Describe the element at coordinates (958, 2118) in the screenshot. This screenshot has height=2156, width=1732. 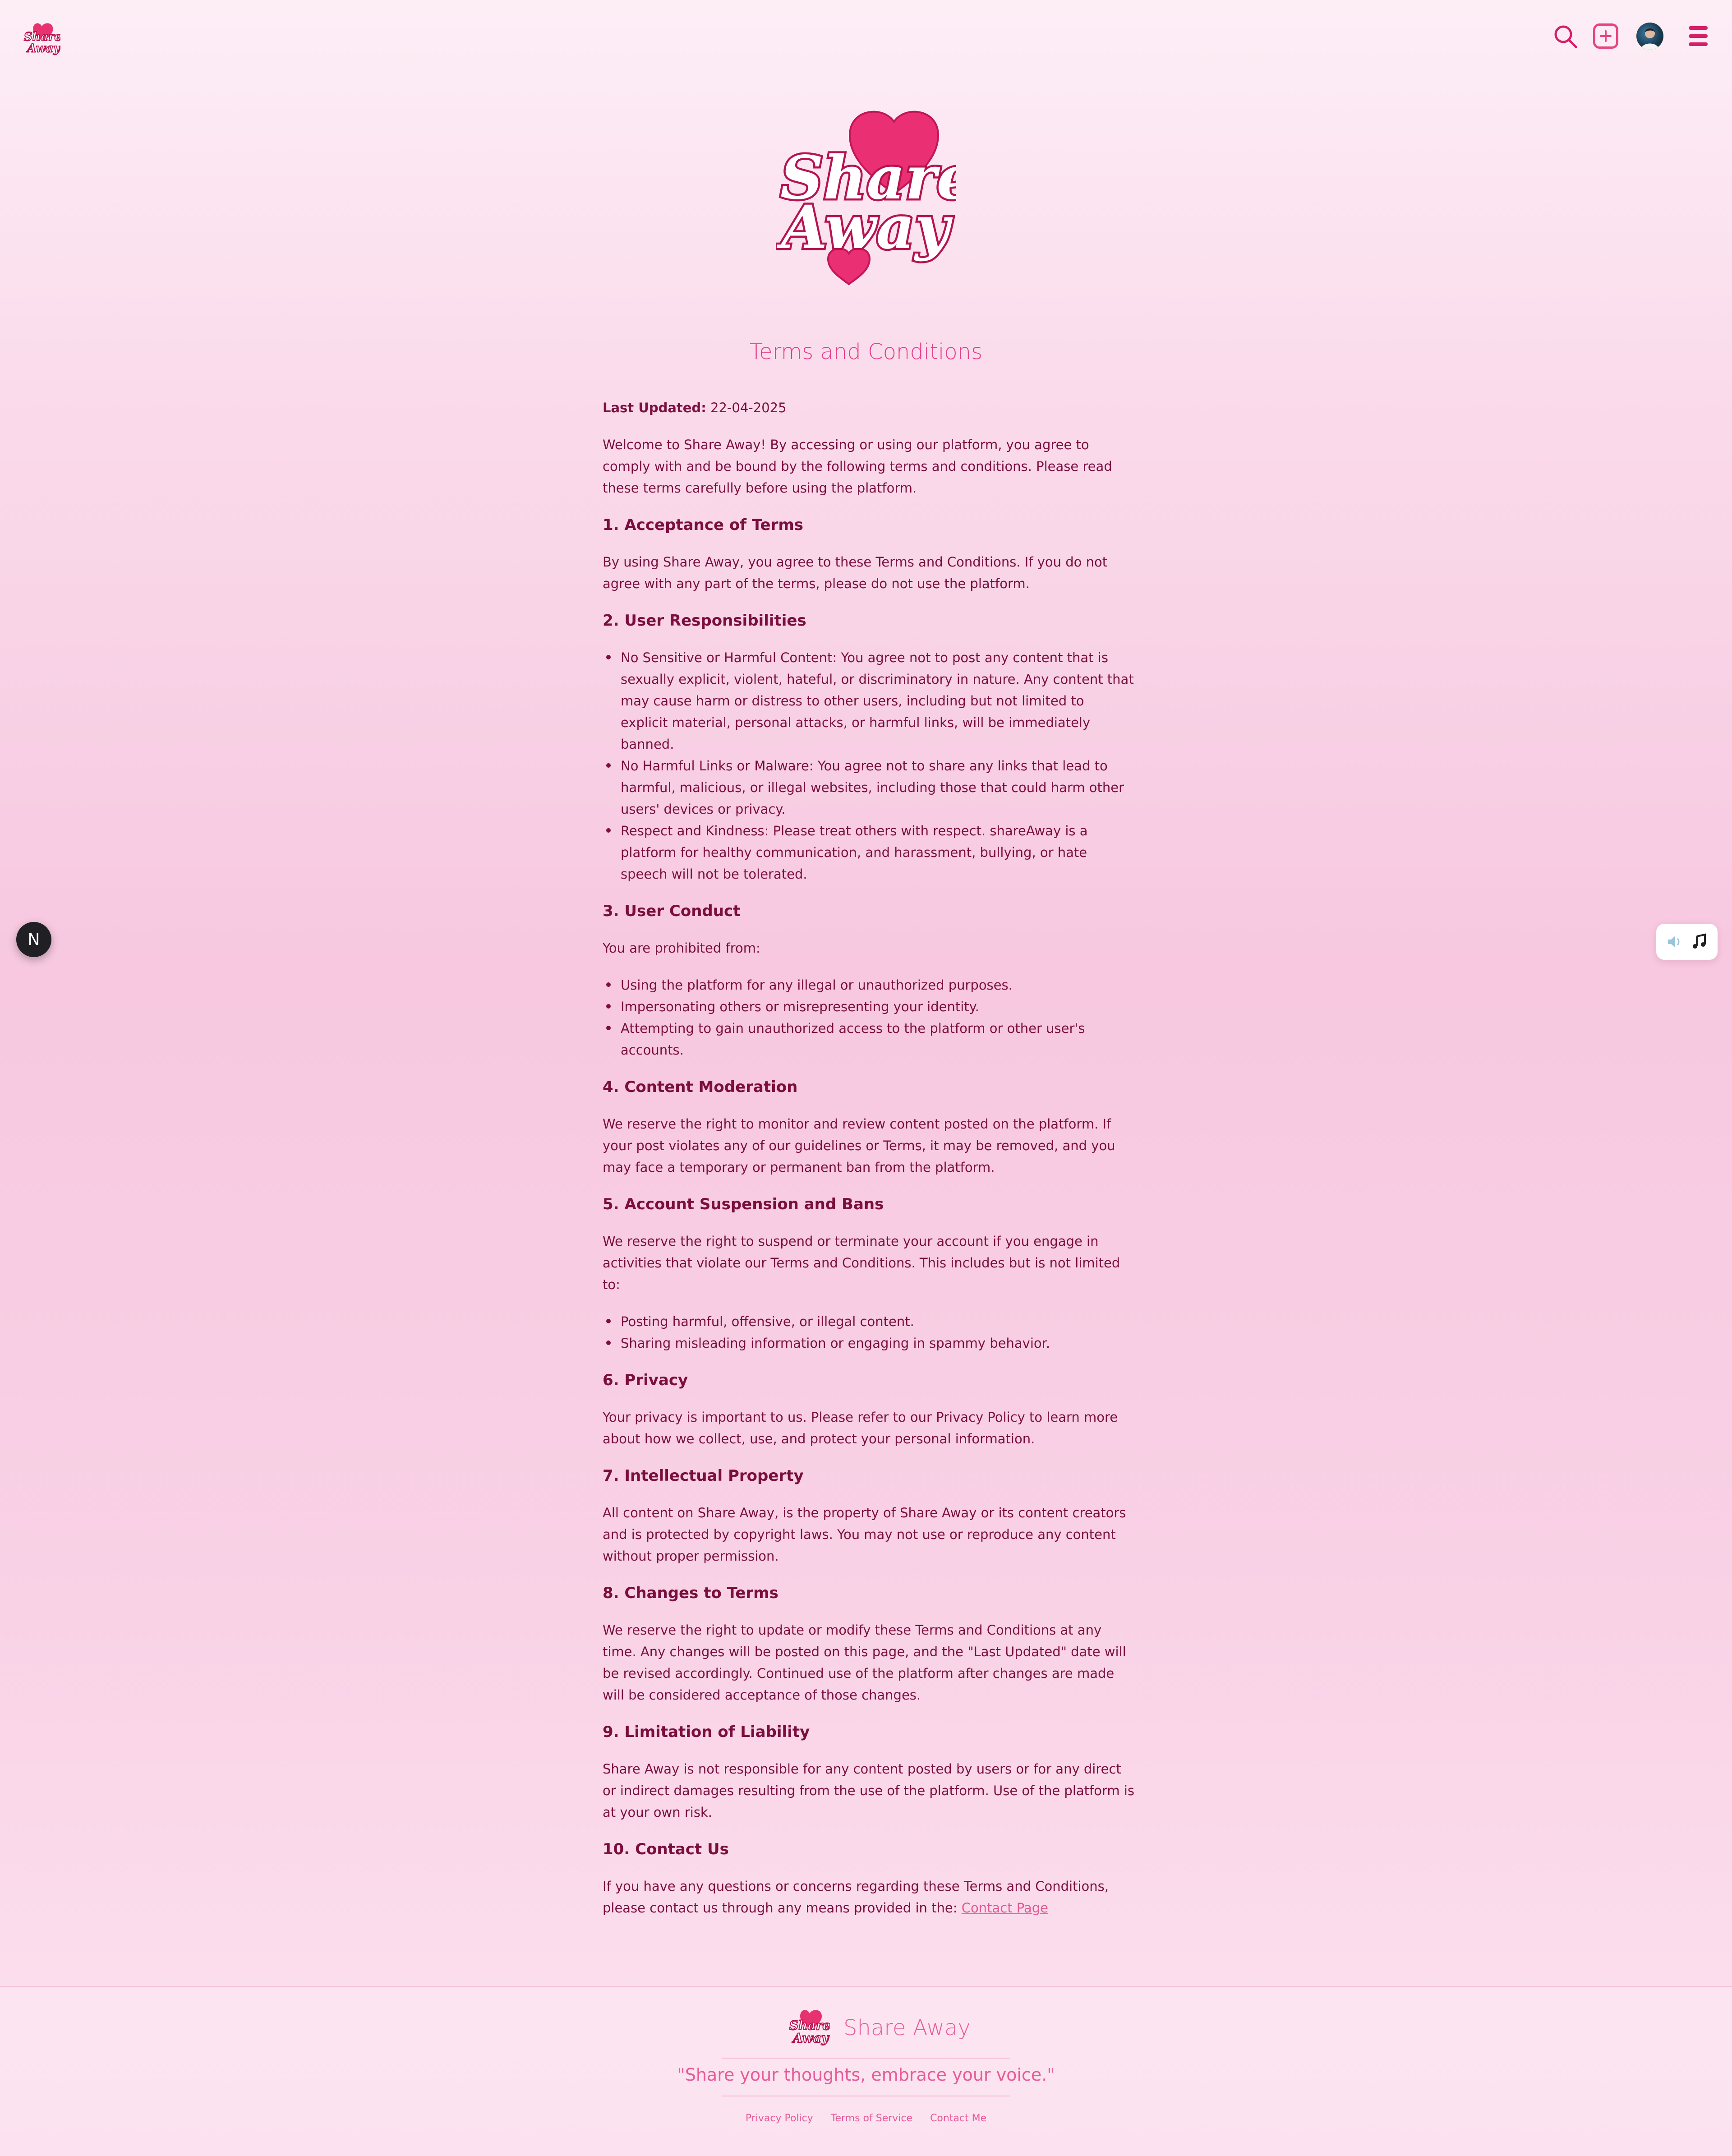
I see `contact-me-link: Contact Me` at that location.